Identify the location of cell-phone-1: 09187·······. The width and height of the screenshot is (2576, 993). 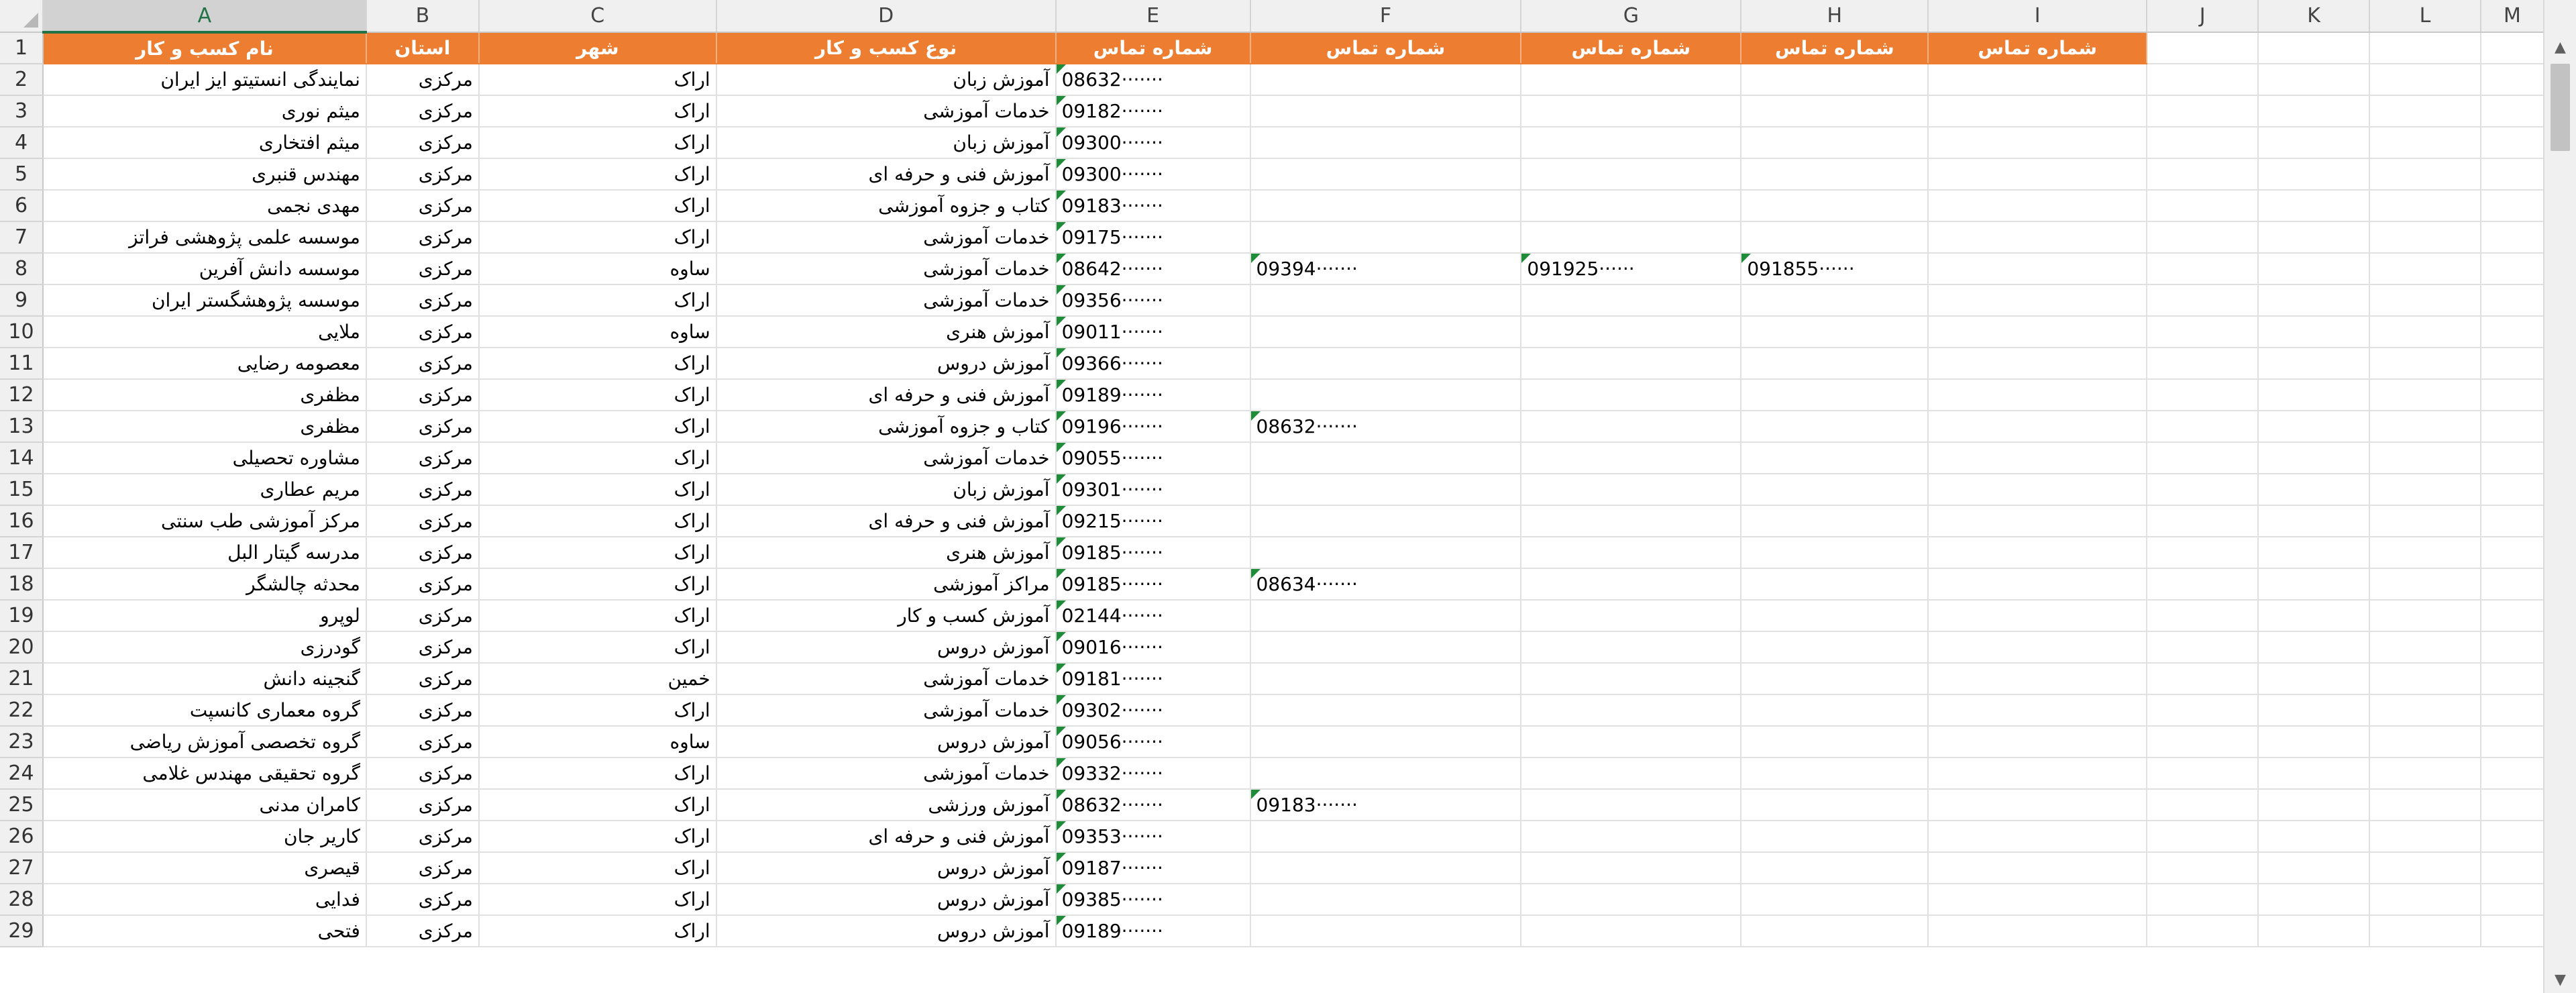
(1153, 868).